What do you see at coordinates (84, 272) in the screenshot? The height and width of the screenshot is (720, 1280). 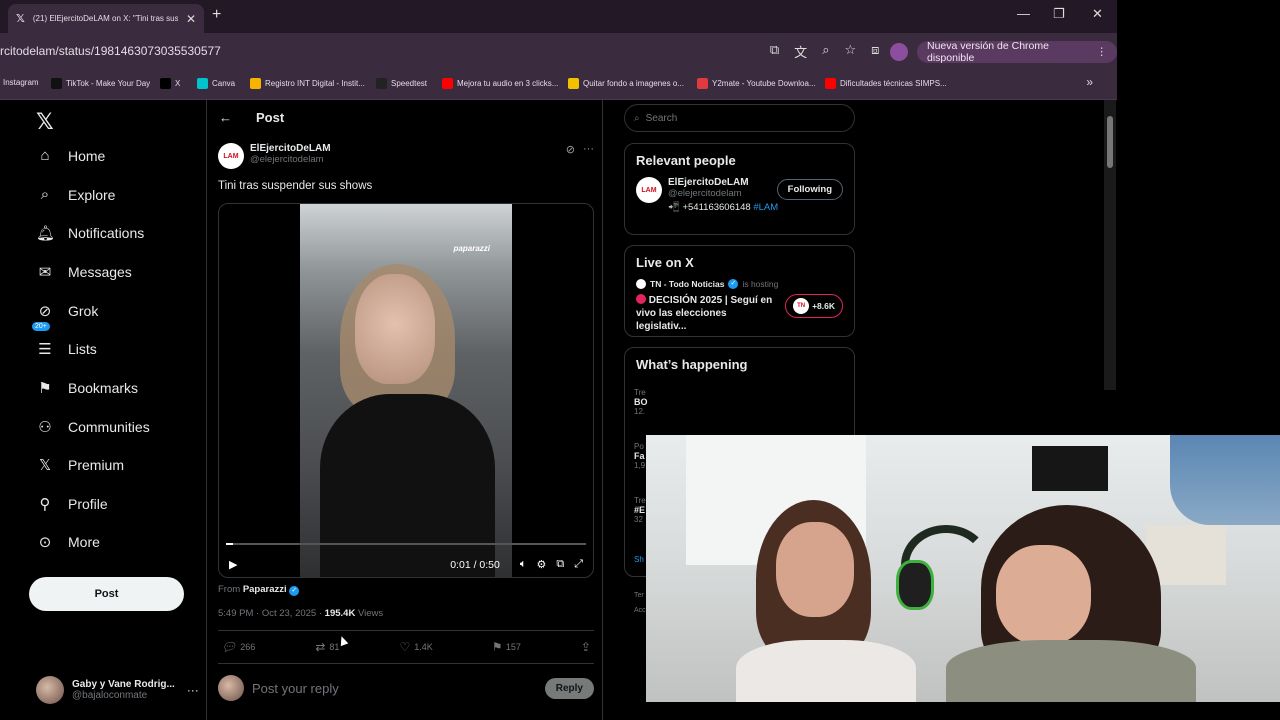 I see `sidebar-item-messages: ✉ Messages` at bounding box center [84, 272].